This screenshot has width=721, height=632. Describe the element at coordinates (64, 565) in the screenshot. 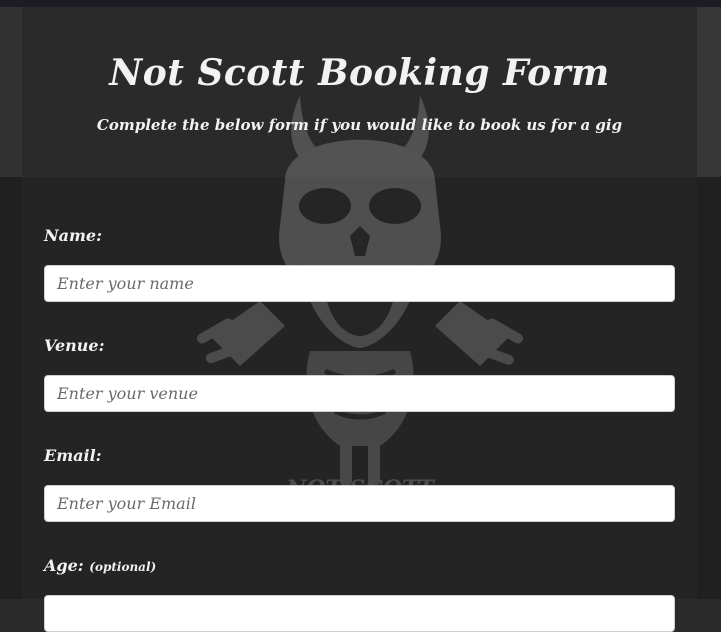

I see `age-label-text: Age:` at that location.